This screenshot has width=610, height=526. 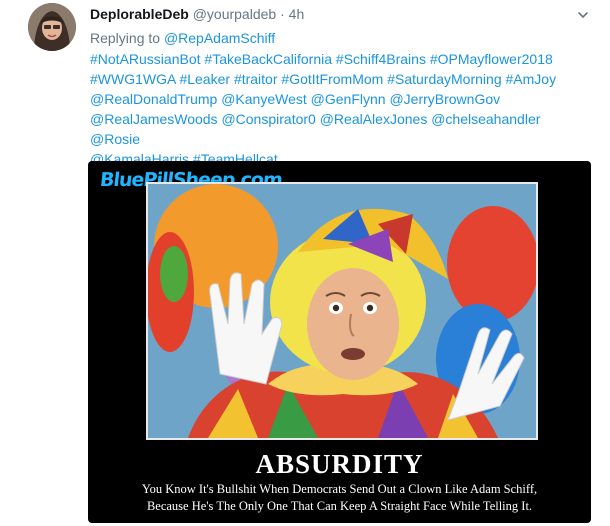 What do you see at coordinates (330, 14) in the screenshot?
I see `tweet-header: DeplorableDeb @yourpaldeb · 4h` at bounding box center [330, 14].